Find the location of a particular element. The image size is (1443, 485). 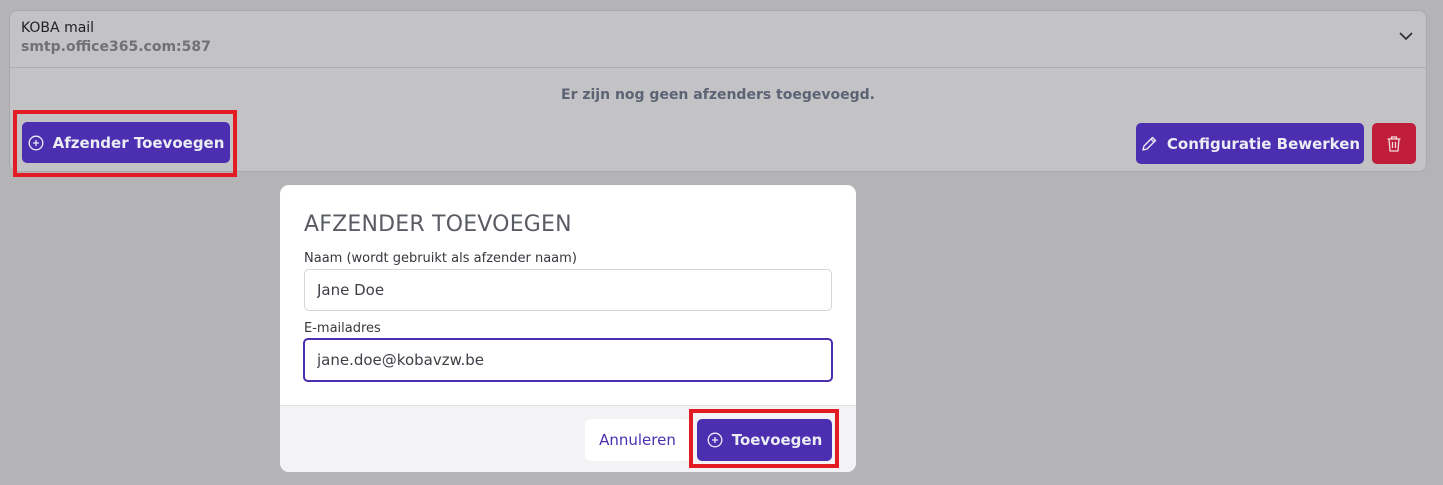

empty-senders-message: Er zijn nog geen afzenders toegevoegd. is located at coordinates (718, 95).